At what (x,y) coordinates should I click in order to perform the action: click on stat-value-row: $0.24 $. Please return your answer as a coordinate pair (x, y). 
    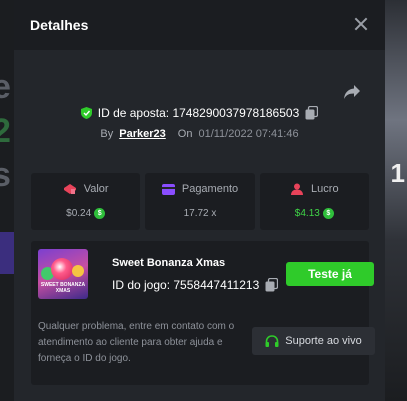
    Looking at the image, I should click on (85, 213).